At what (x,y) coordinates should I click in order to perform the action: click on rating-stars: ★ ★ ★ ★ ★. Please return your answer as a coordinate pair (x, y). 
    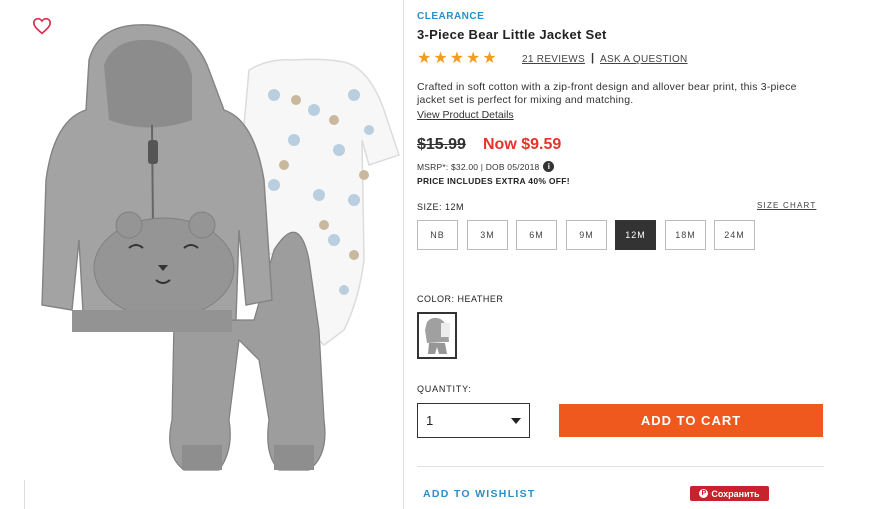
    Looking at the image, I should click on (457, 59).